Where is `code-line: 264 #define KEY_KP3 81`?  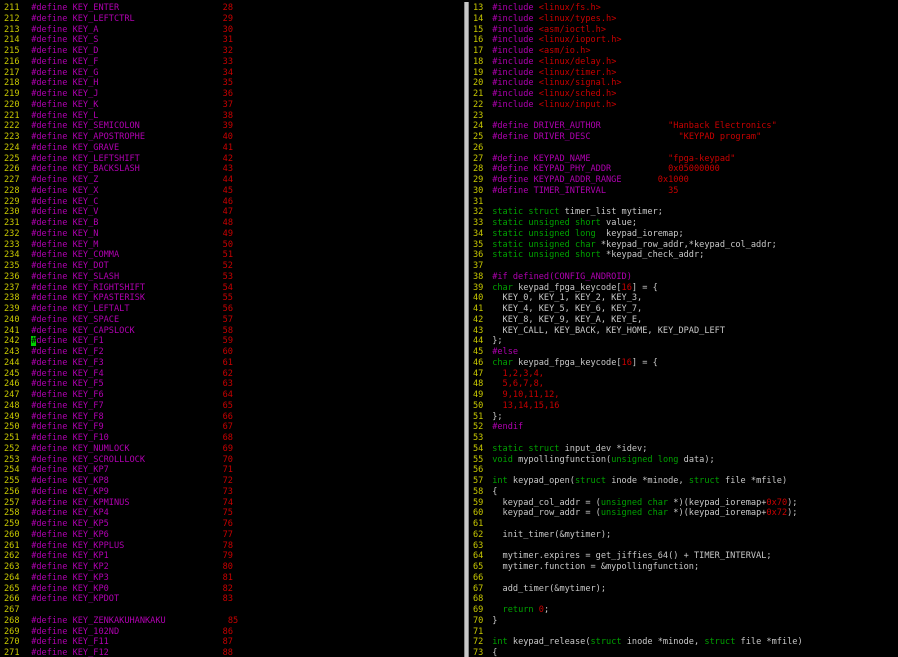 code-line: 264 #define KEY_KP3 81 is located at coordinates (231, 578).